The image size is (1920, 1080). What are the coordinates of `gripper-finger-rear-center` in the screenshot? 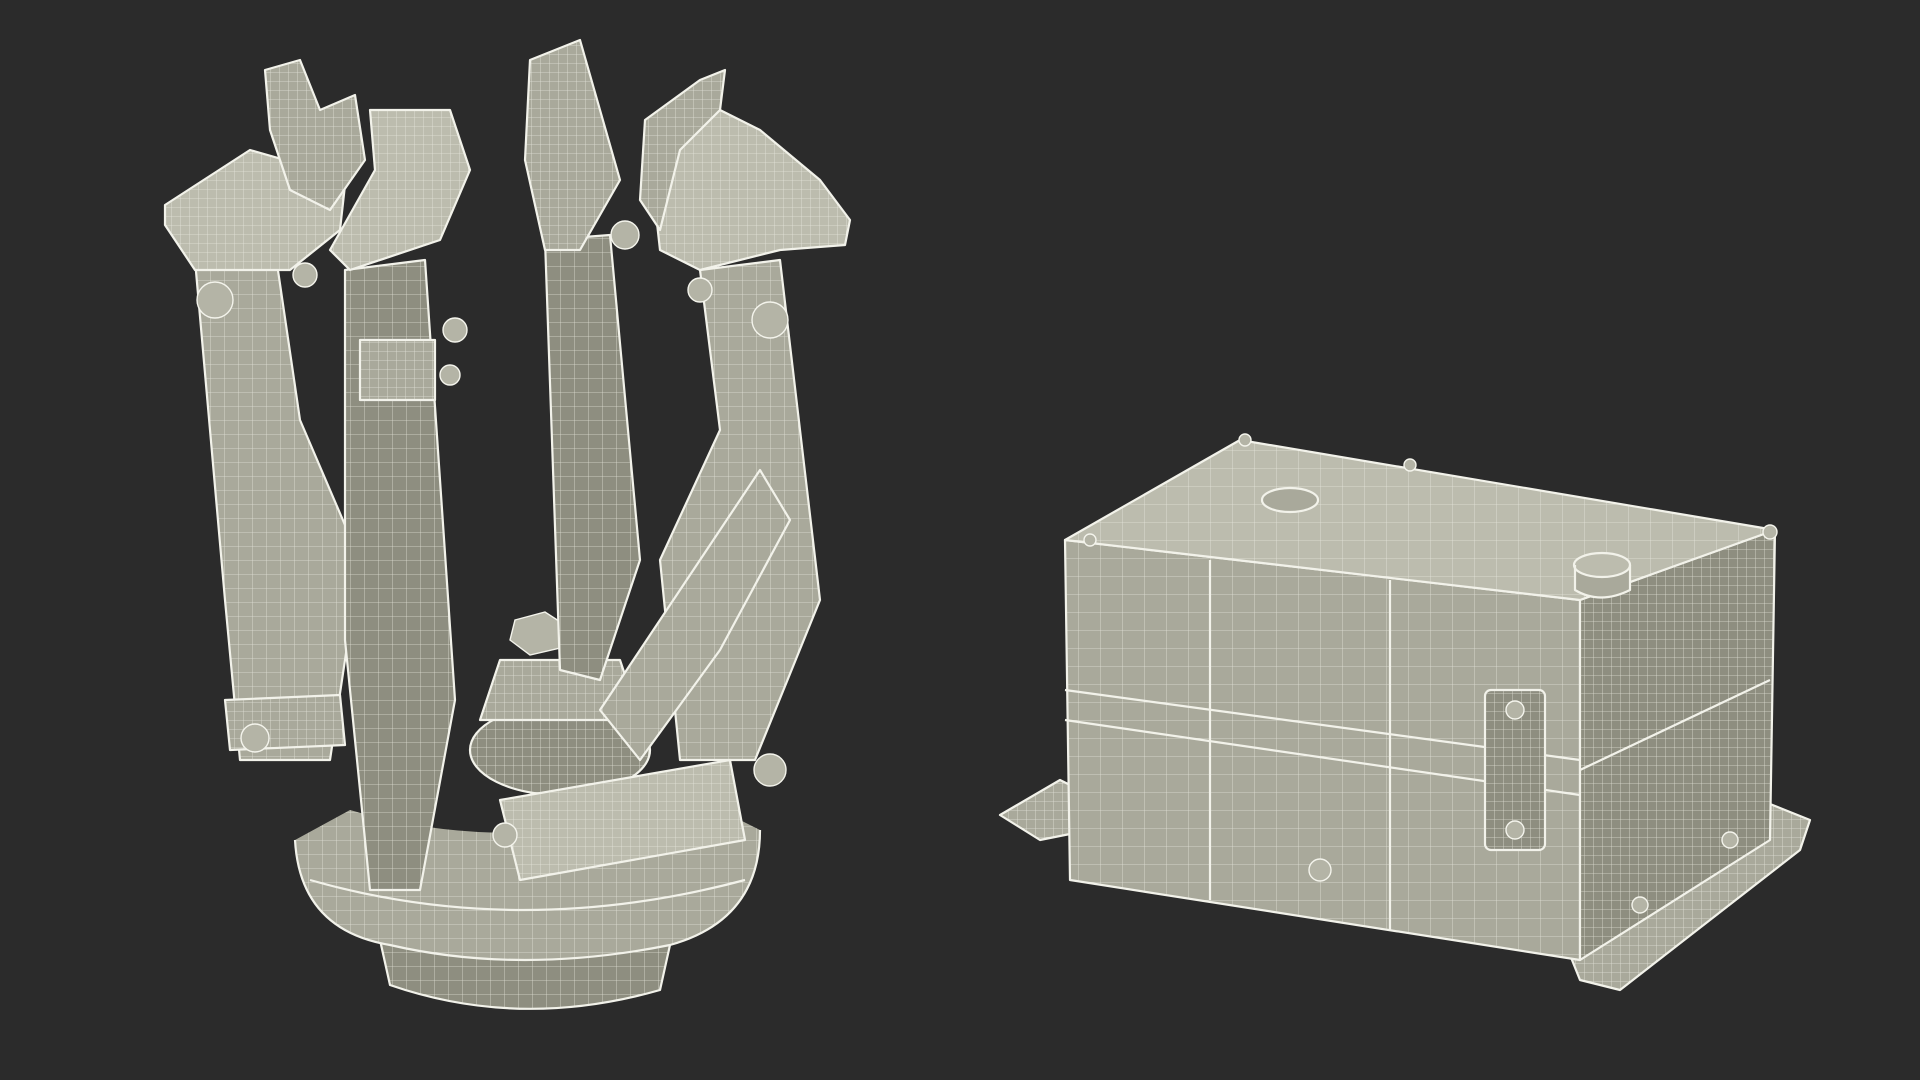 It's located at (582, 360).